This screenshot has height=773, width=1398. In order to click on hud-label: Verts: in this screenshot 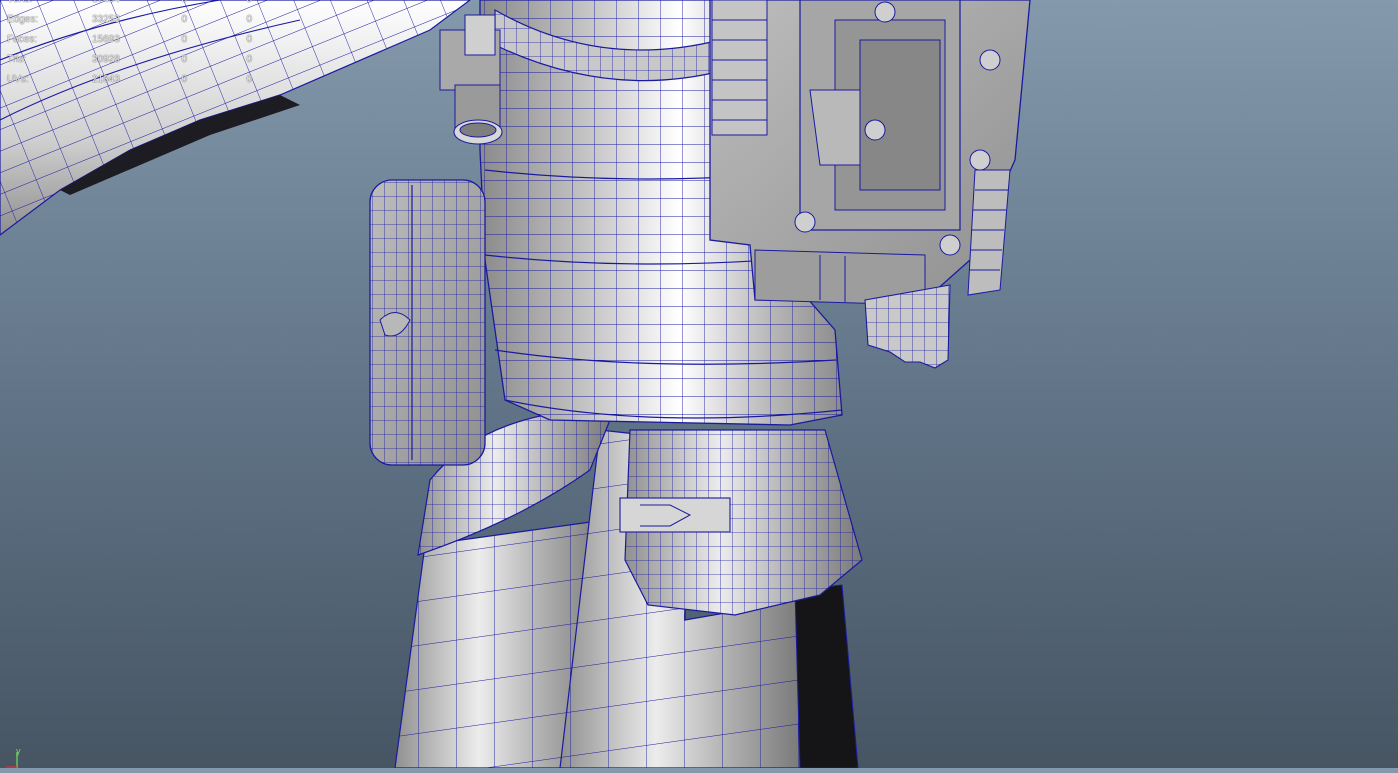, I will do `click(20, 5)`.